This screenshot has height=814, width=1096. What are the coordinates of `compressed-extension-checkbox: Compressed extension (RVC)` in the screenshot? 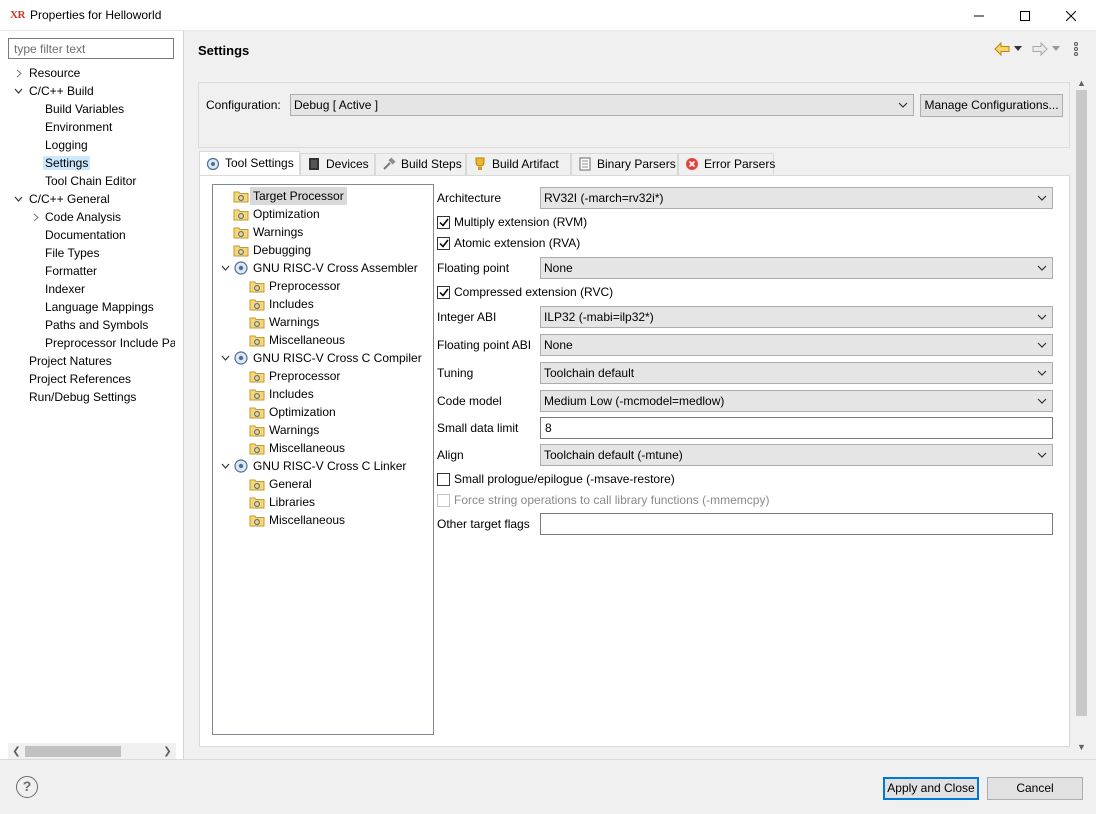 It's located at (525, 292).